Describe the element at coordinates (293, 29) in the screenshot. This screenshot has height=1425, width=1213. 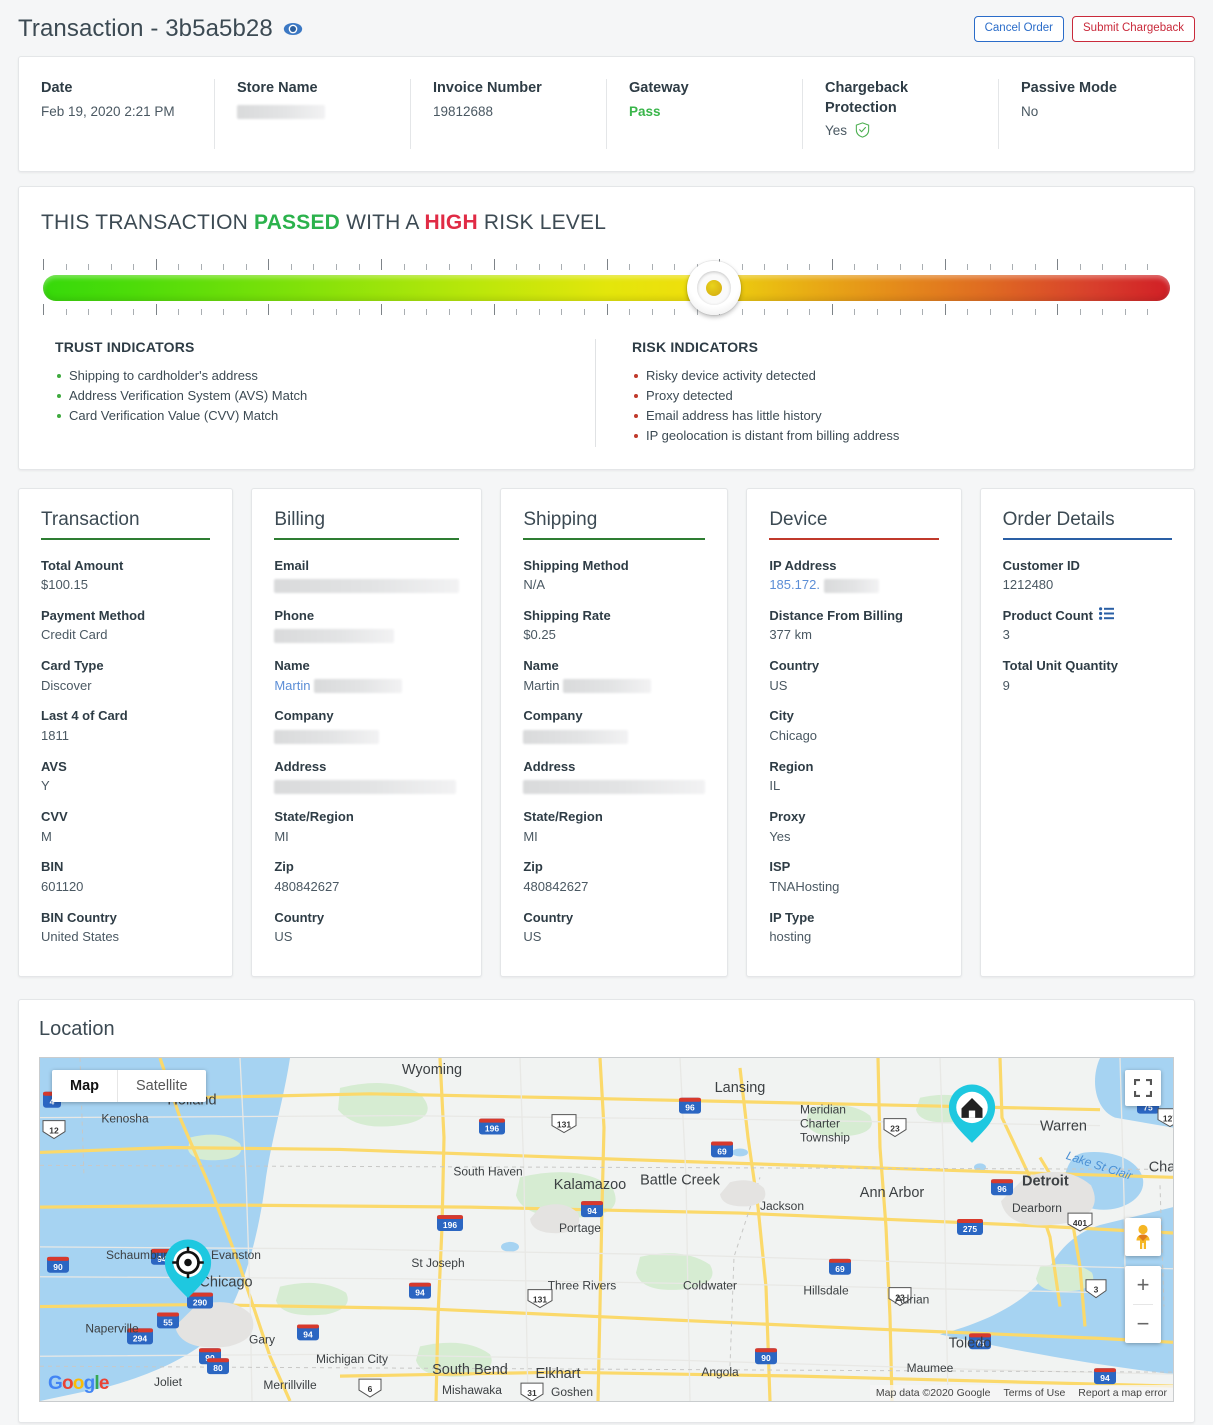
I see `eye-icon` at that location.